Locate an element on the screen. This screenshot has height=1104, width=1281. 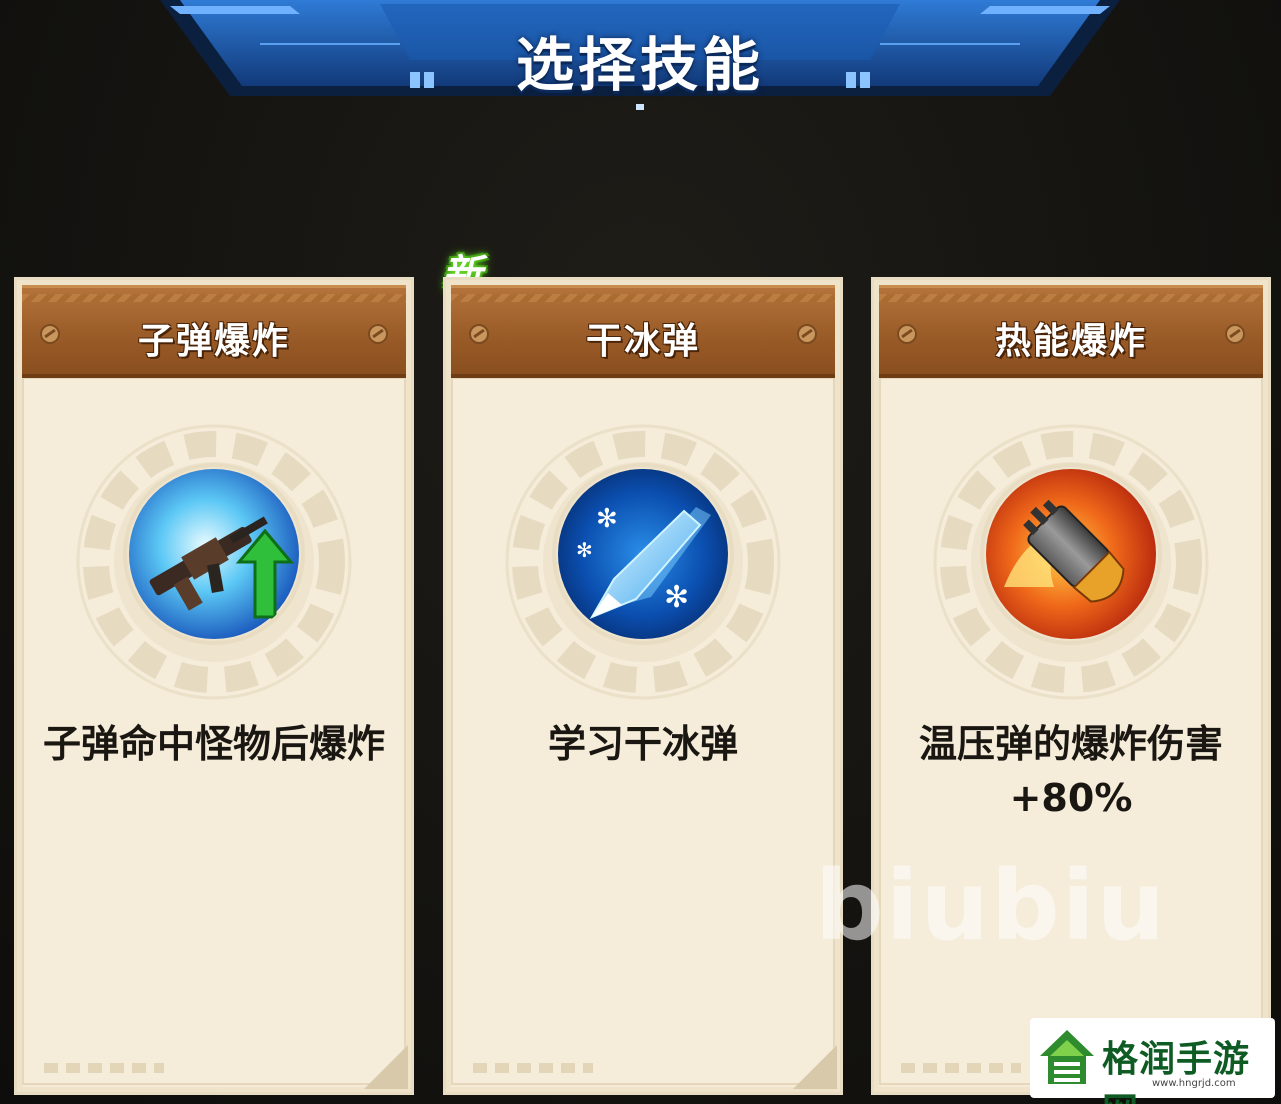
card-title: 子弹爆炸 is located at coordinates (213, 341).